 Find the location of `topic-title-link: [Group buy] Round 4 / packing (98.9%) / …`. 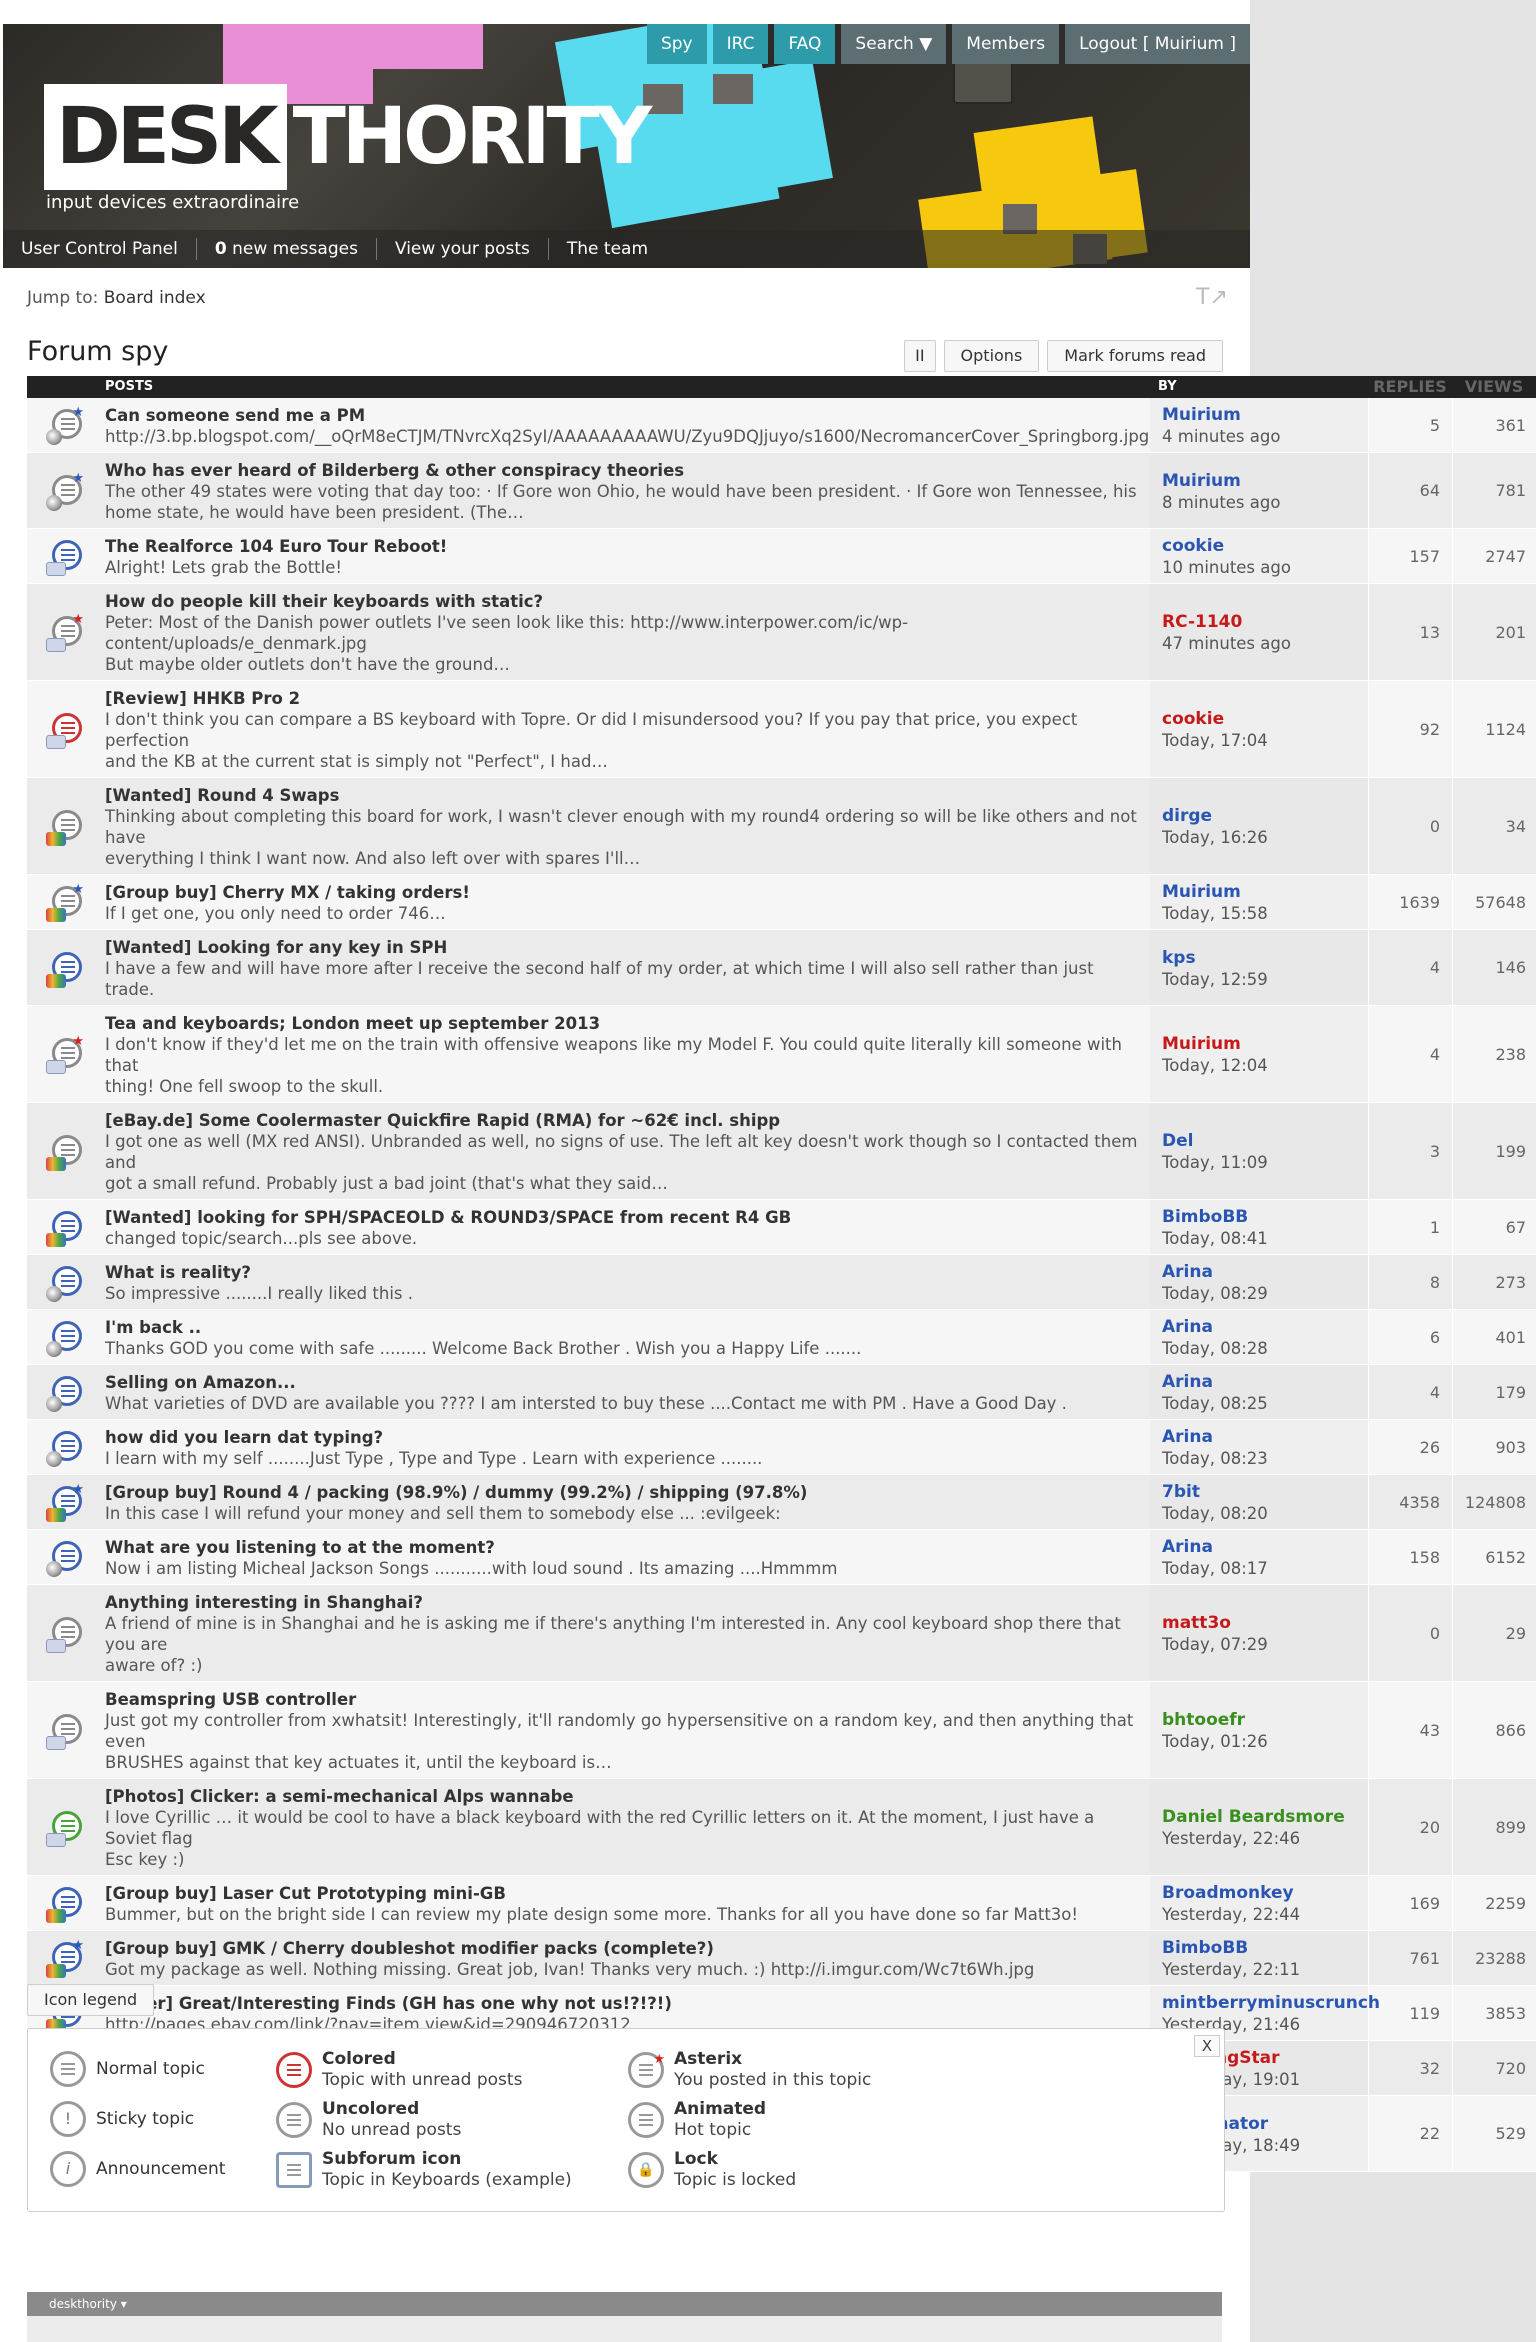

topic-title-link: [Group buy] Round 4 / packing (98.9%) / … is located at coordinates (623, 1492).